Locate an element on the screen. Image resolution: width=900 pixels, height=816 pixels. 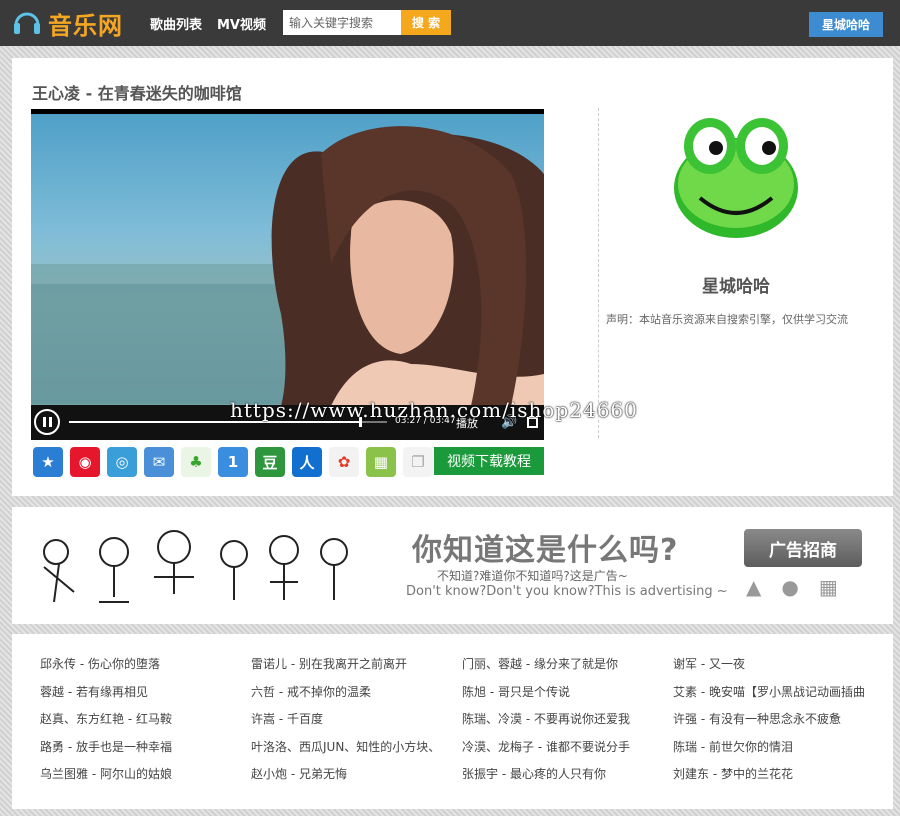
search-input is located at coordinates (342, 22).